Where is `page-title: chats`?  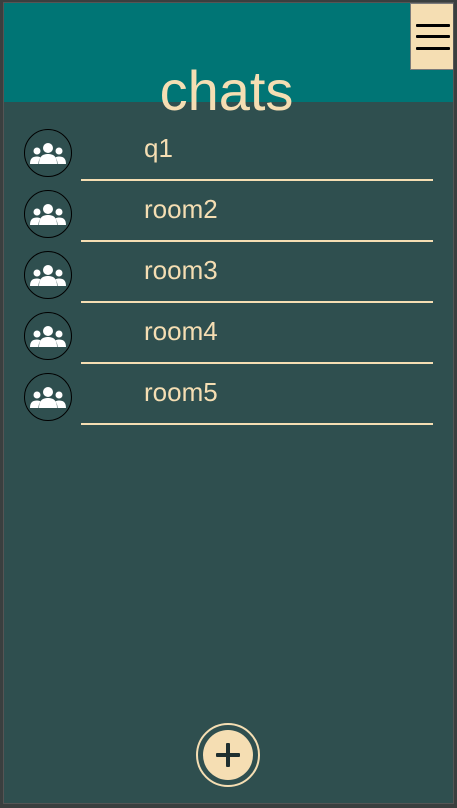 page-title: chats is located at coordinates (226, 90).